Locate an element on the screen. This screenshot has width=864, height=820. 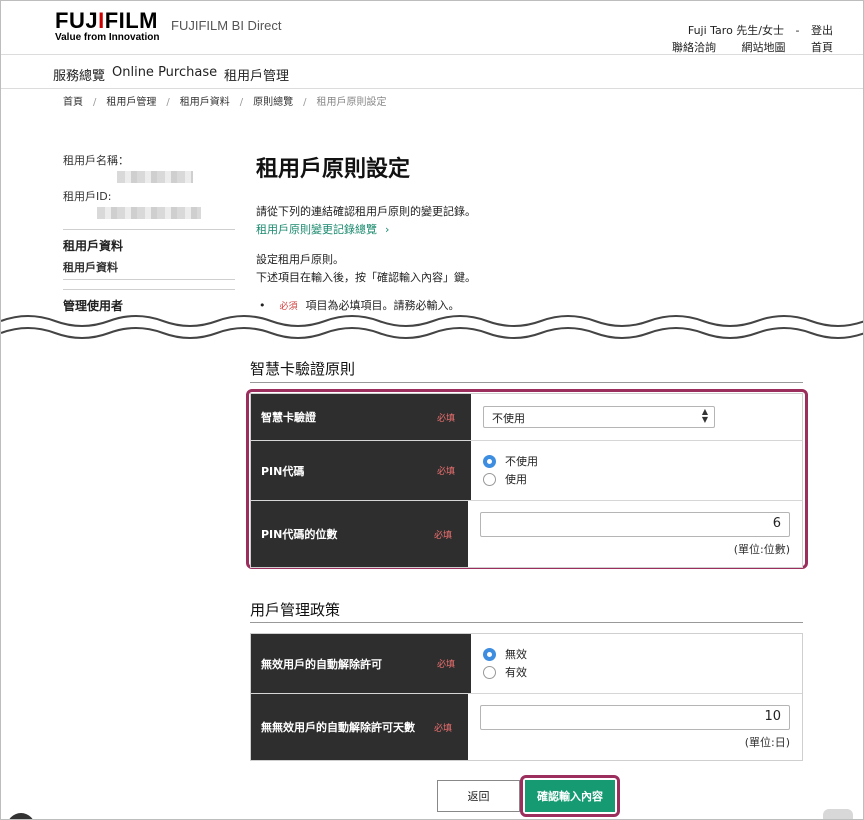
logout-link: 登出 is located at coordinates (822, 30).